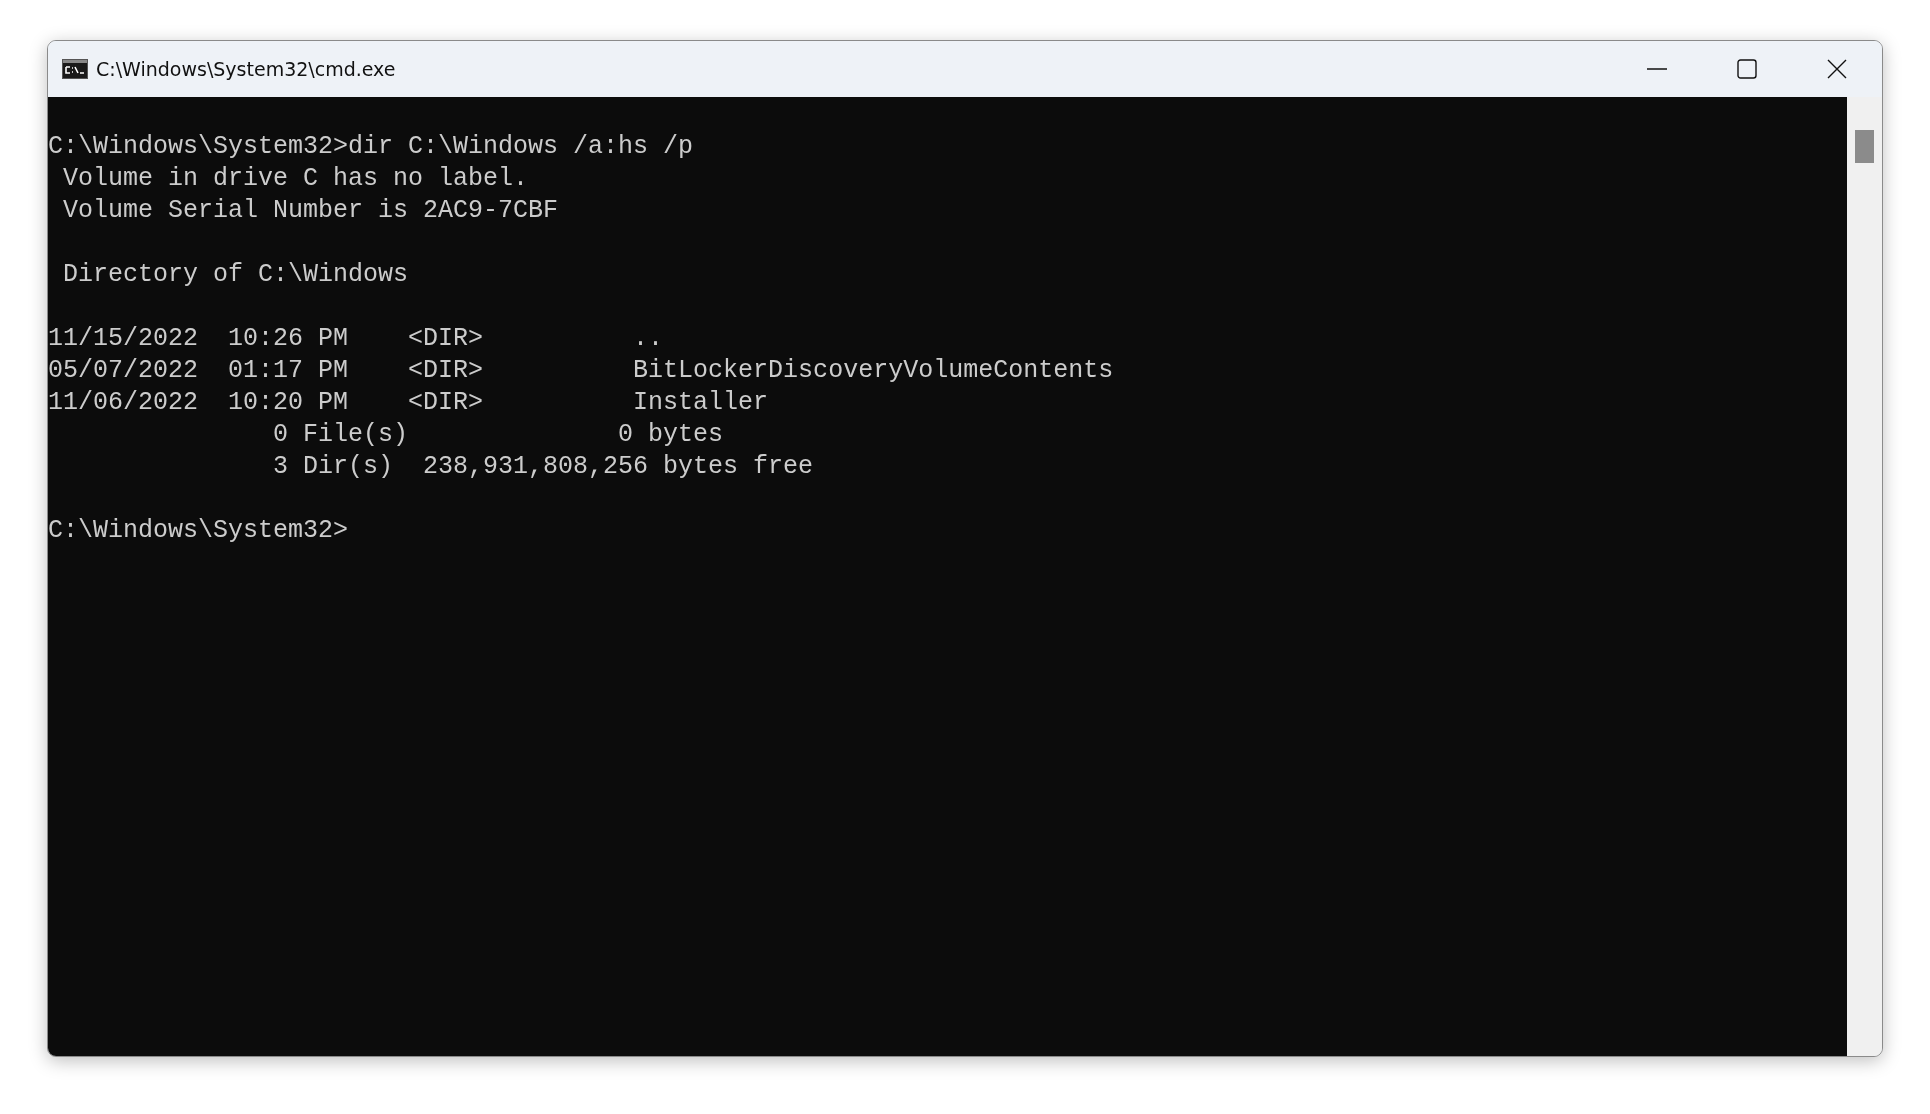 This screenshot has width=1930, height=1114. I want to click on console-line: 11/06/2022 10:20 PM <DIR> Installer, so click(408, 403).